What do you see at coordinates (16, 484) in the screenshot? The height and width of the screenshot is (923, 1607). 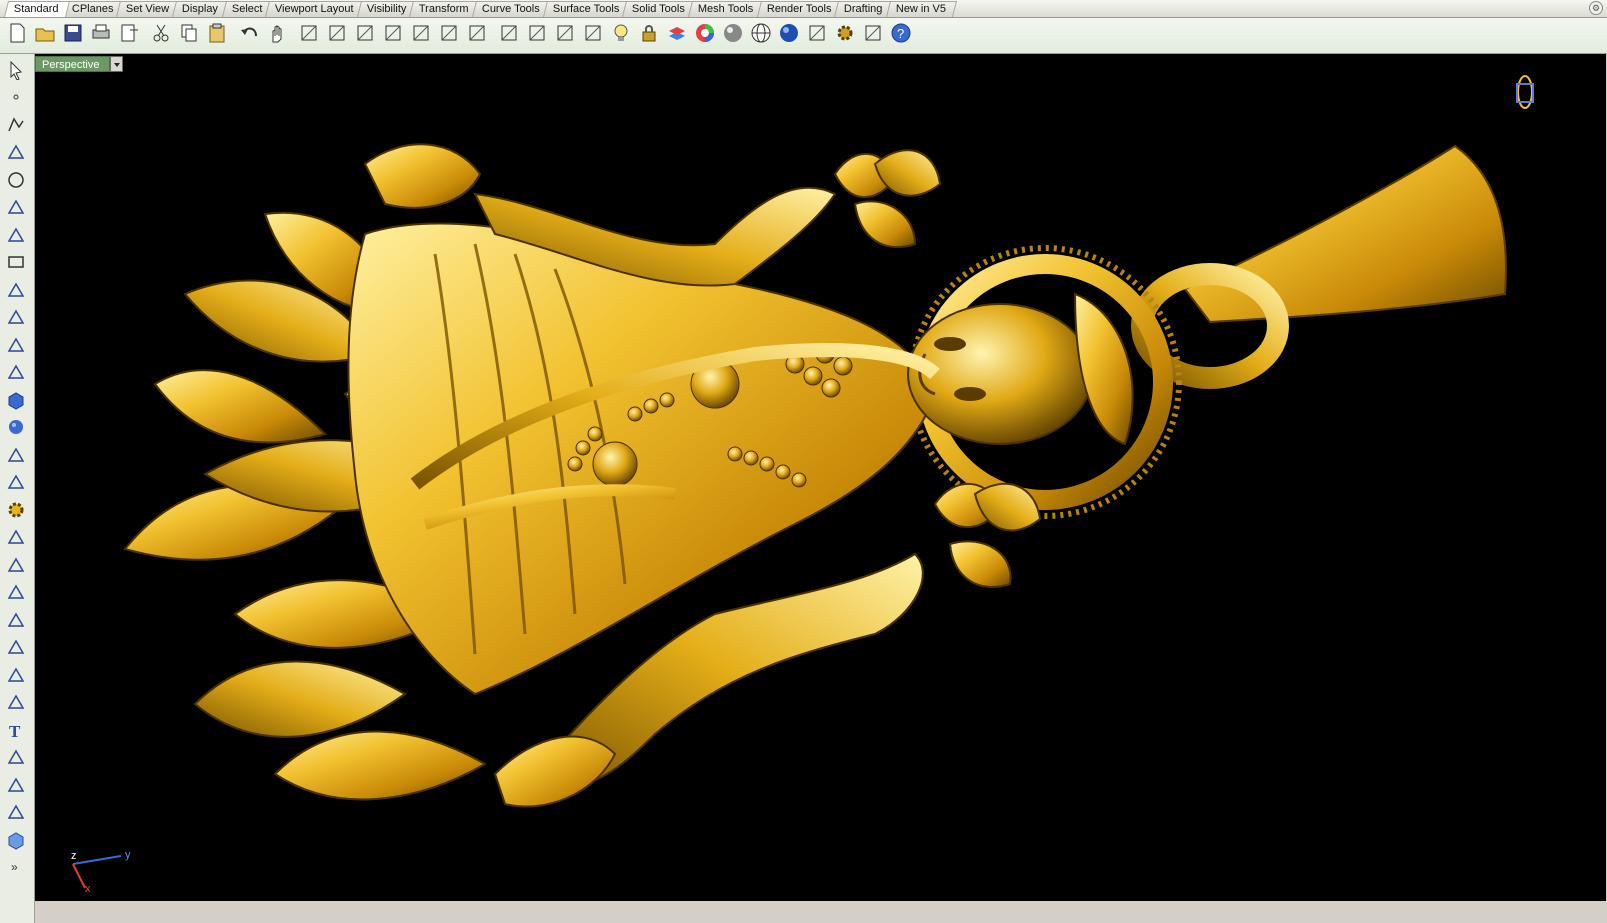 I see `mesh-tool-button` at bounding box center [16, 484].